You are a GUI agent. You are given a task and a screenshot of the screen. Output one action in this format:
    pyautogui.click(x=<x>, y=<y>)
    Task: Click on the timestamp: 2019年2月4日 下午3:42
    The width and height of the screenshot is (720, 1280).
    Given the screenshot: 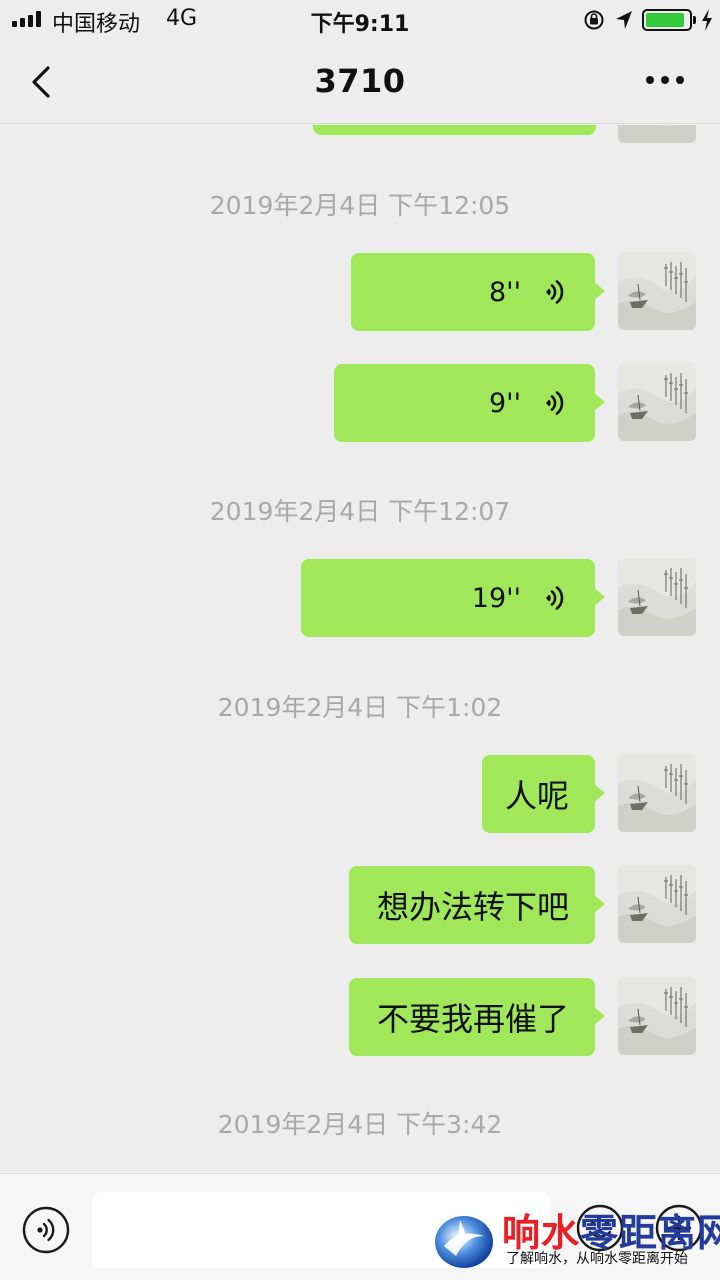 What is the action you would take?
    pyautogui.click(x=360, y=1124)
    